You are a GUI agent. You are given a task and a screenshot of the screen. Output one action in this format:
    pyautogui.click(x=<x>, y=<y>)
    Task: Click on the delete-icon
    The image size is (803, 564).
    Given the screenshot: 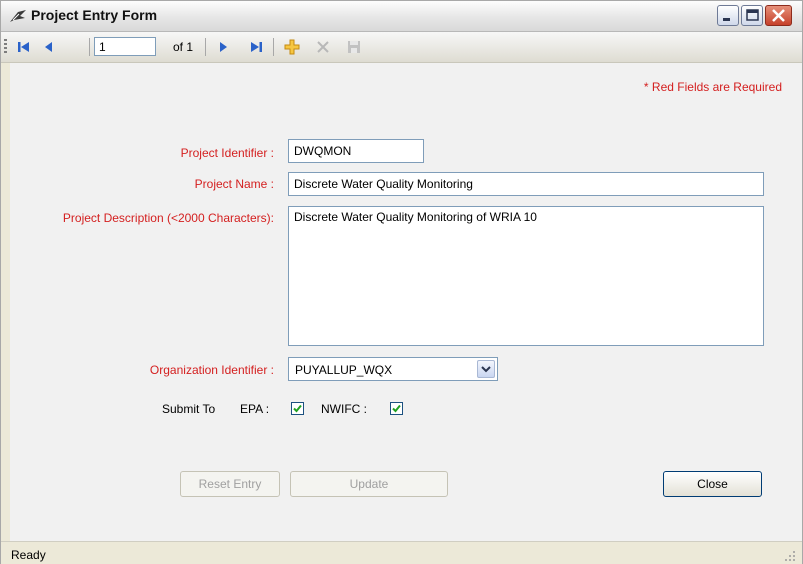 What is the action you would take?
    pyautogui.click(x=323, y=47)
    